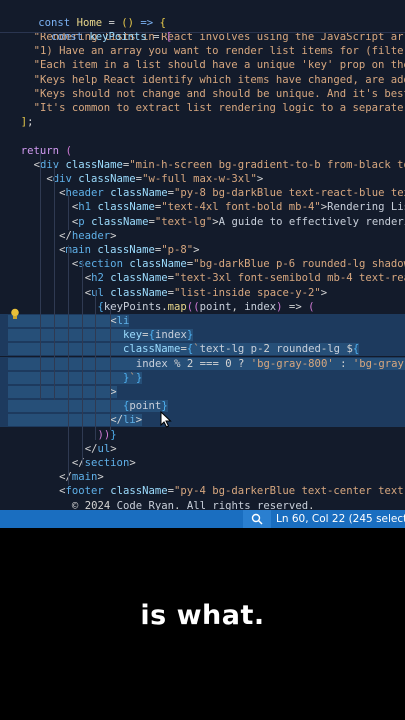 This screenshot has width=405, height=720. I want to click on code-line: }`}, so click(202, 377).